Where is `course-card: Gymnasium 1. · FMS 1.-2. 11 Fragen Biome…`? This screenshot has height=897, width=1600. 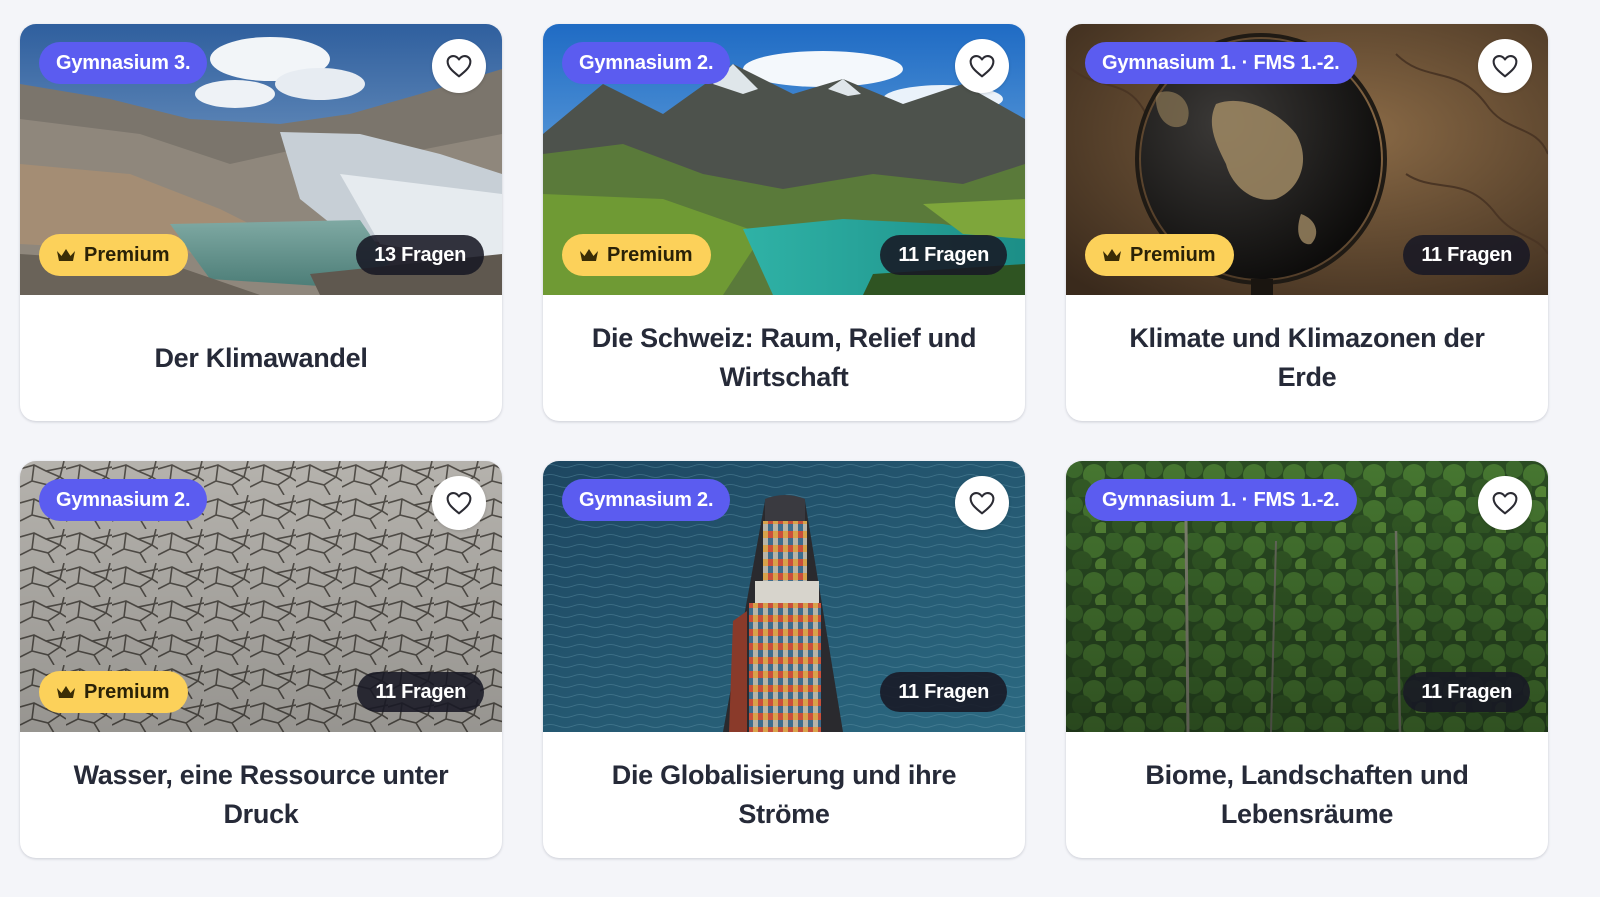
course-card: Gymnasium 1. · FMS 1.-2. 11 Fragen Biome… is located at coordinates (1307, 659).